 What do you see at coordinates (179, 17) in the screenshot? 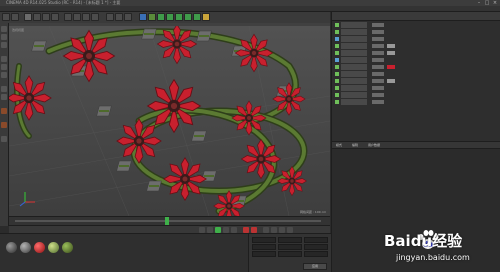
I see `deformer-icon` at bounding box center [179, 17].